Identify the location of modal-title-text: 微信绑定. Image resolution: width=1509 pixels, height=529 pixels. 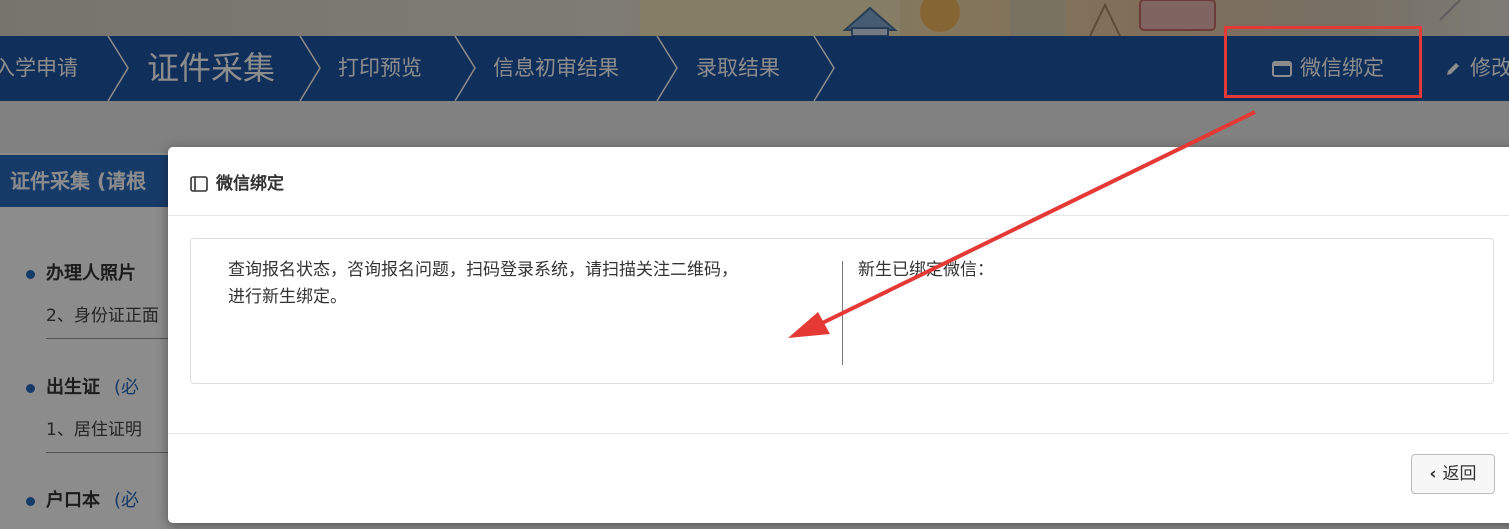
(250, 184).